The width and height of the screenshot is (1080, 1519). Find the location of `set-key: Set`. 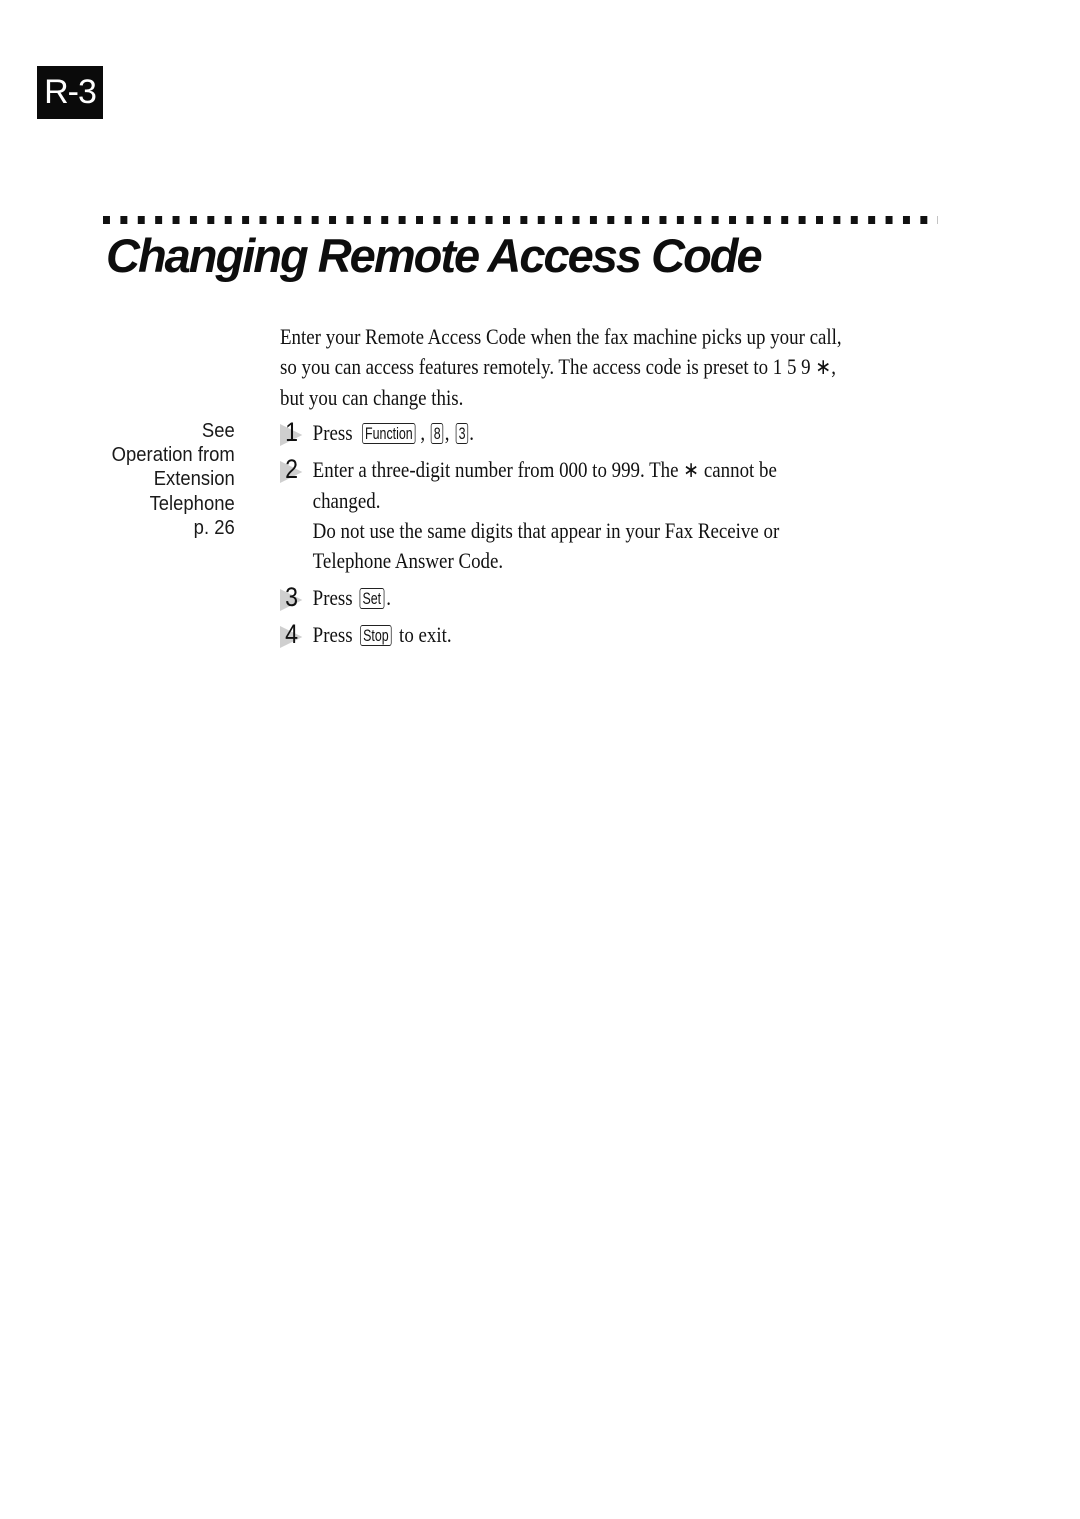

set-key: Set is located at coordinates (372, 598).